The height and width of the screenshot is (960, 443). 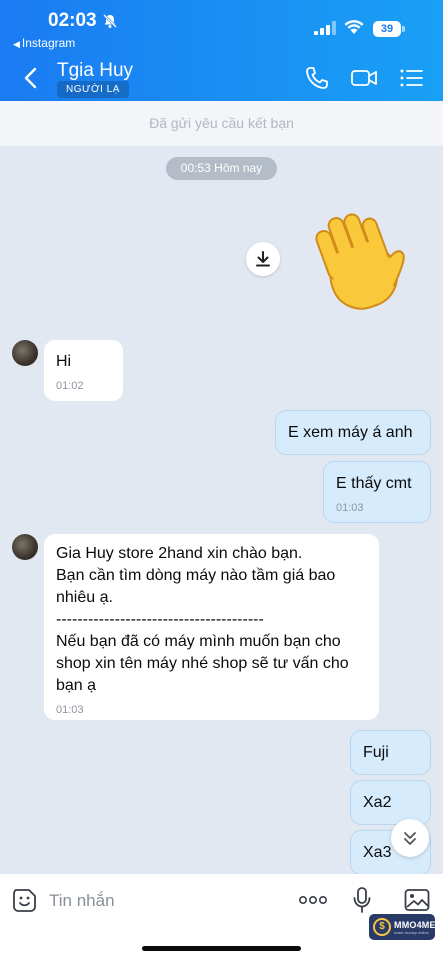 What do you see at coordinates (93, 89) in the screenshot?
I see `stranger-badge: NGƯỜI LẠ` at bounding box center [93, 89].